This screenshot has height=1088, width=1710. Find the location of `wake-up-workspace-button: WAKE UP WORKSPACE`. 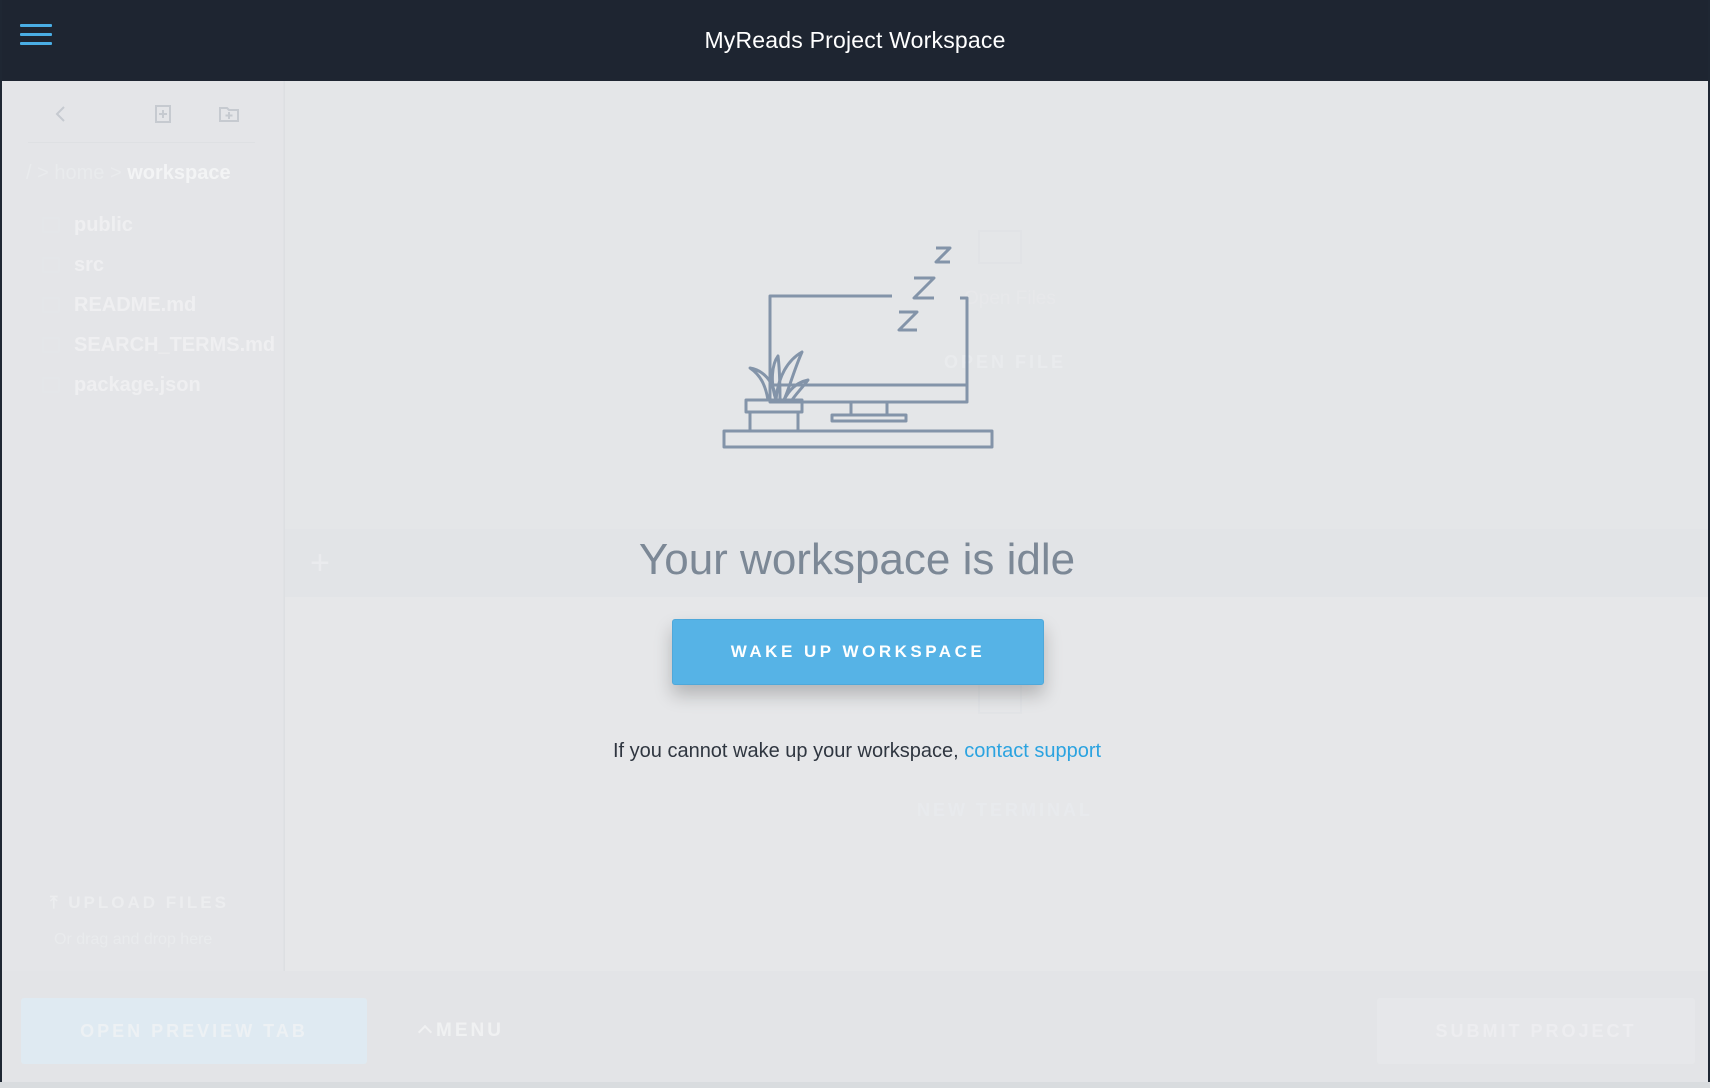

wake-up-workspace-button: WAKE UP WORKSPACE is located at coordinates (858, 652).